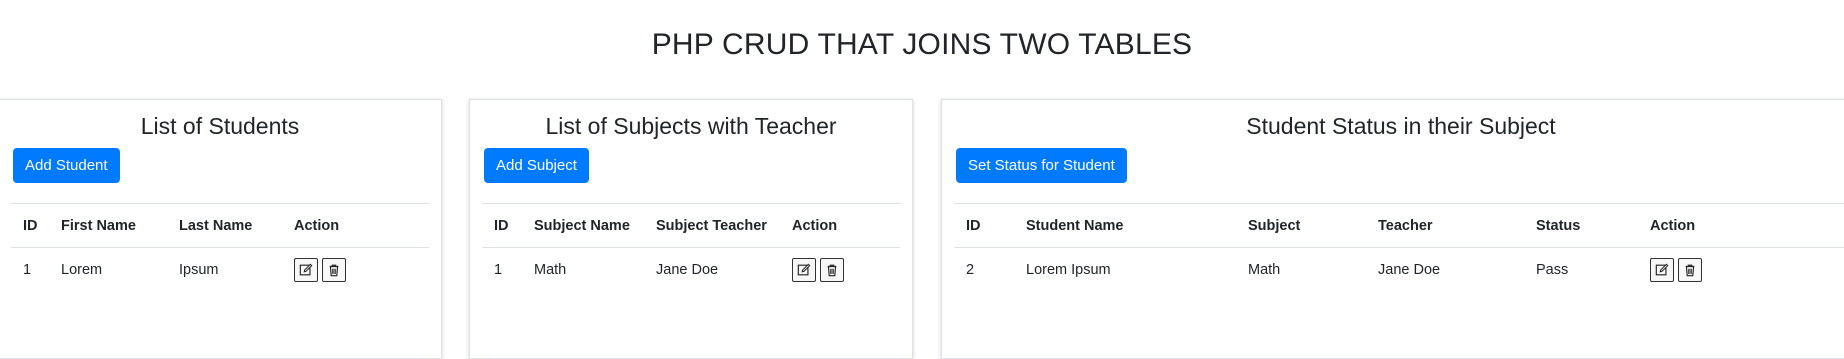 Image resolution: width=1844 pixels, height=359 pixels. Describe the element at coordinates (922, 44) in the screenshot. I see `page-title: PHP CRUD THAT JOINS TWO TABLES` at that location.